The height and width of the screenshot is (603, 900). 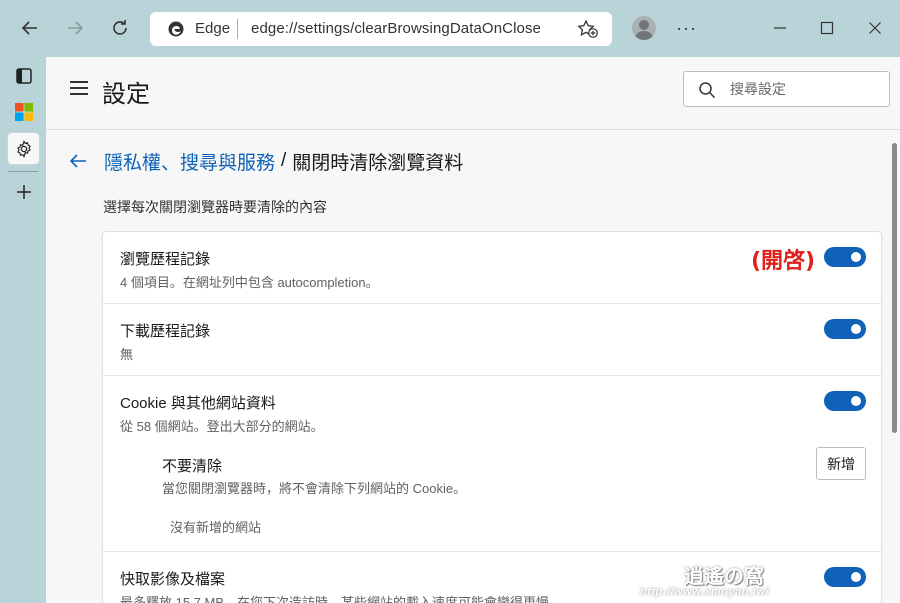 What do you see at coordinates (165, 259) in the screenshot?
I see `setting-title: 瀏覽歷程記錄` at bounding box center [165, 259].